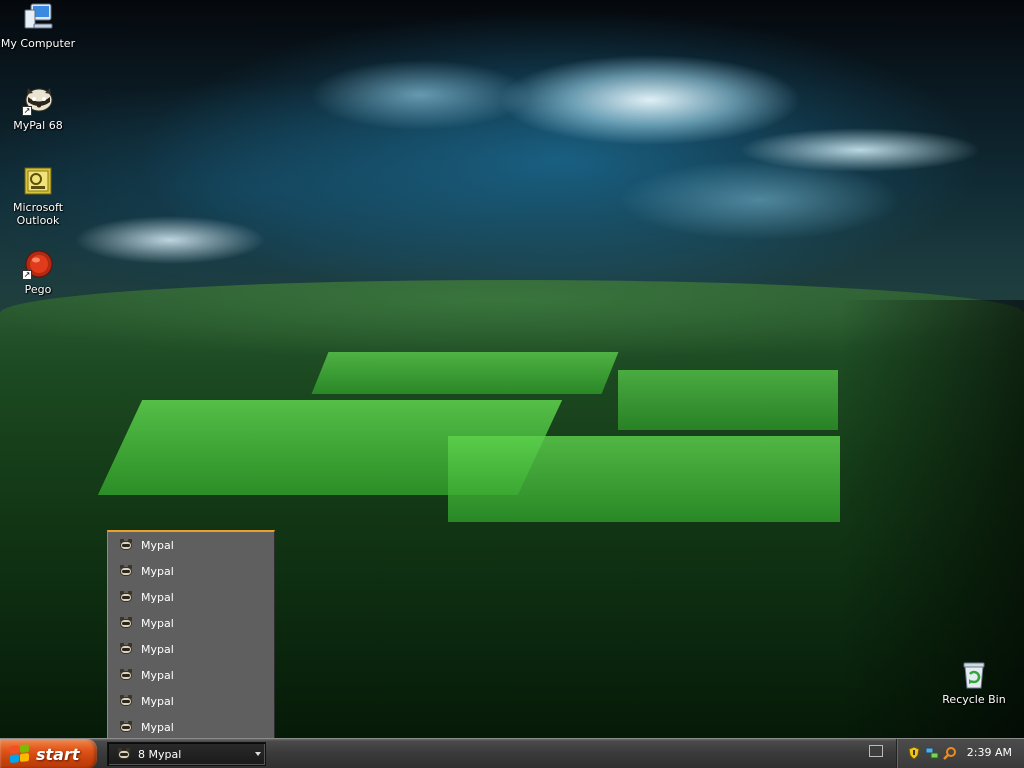  I want to click on taskbar-clock: 2:39 AM, so click(989, 752).